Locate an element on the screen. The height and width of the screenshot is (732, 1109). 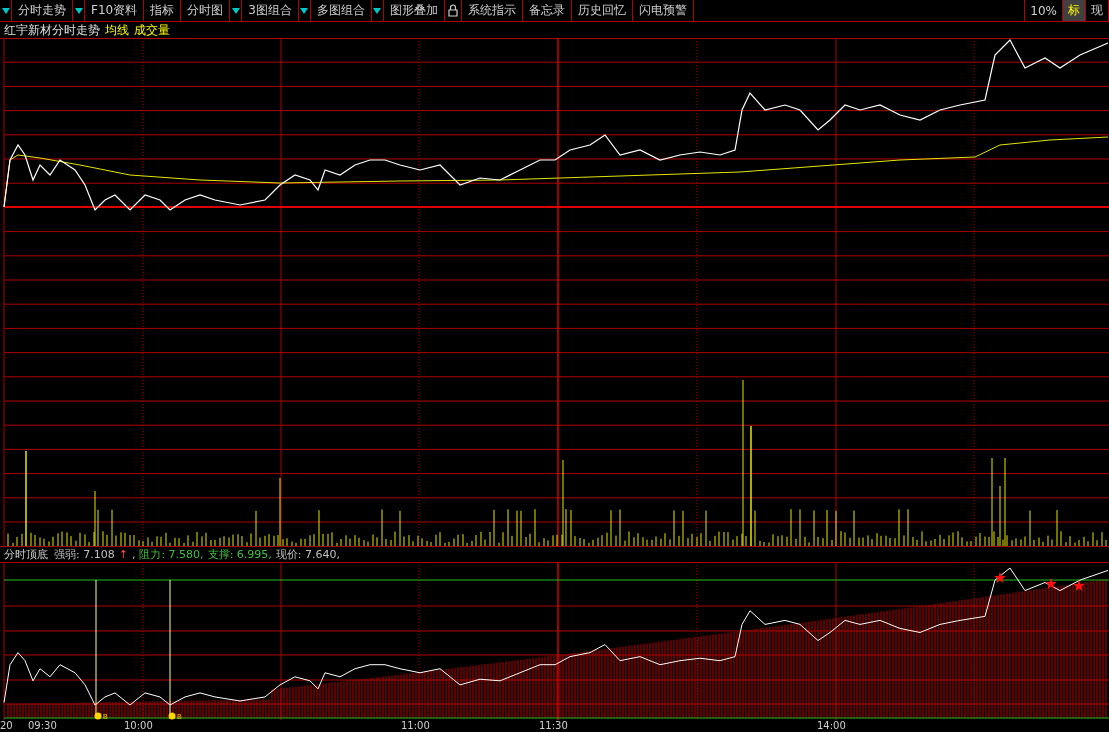
time-label: 10:00 is located at coordinates (138, 726).